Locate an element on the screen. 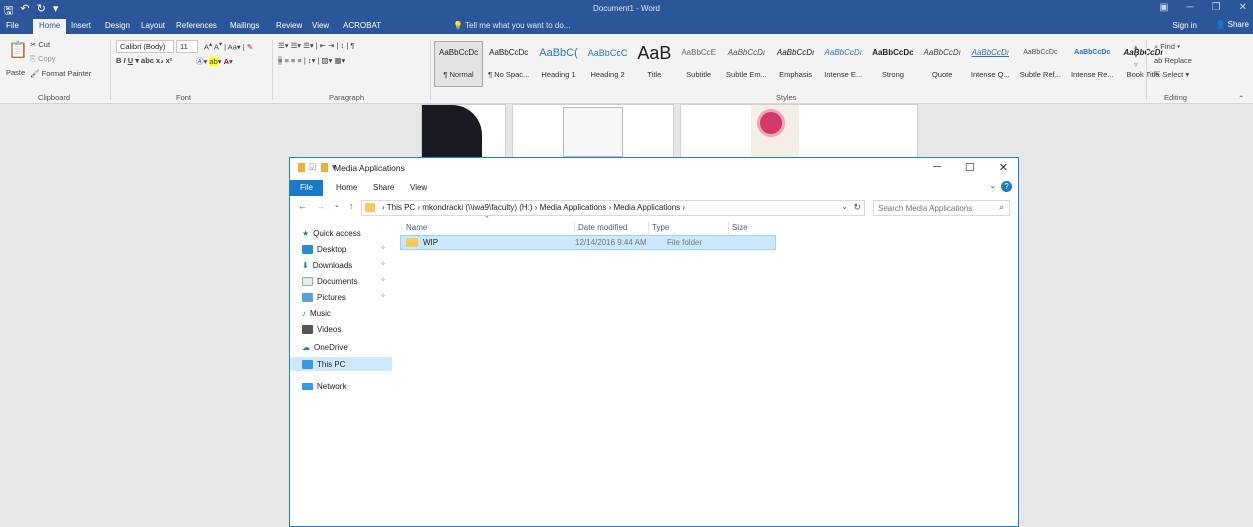  nav-item-documents: Documents is located at coordinates (329, 281).